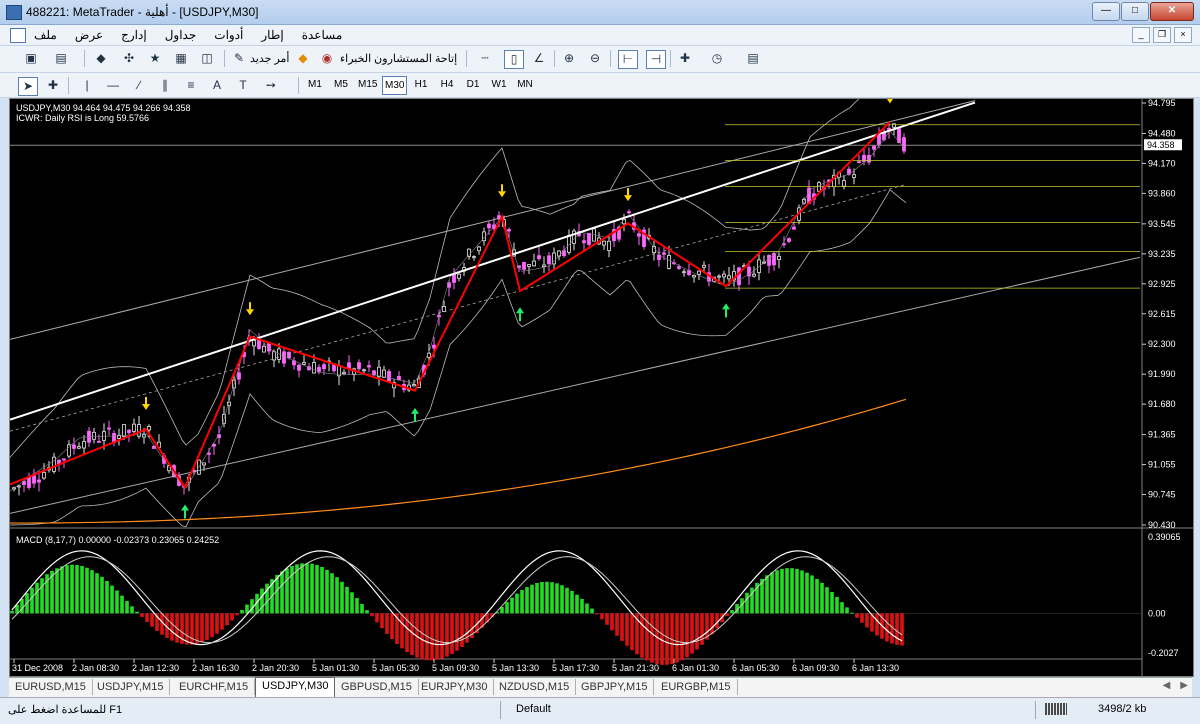 The height and width of the screenshot is (724, 1200). Describe the element at coordinates (514, 59) in the screenshot. I see `candlestick-chart-icon: ▯` at that location.